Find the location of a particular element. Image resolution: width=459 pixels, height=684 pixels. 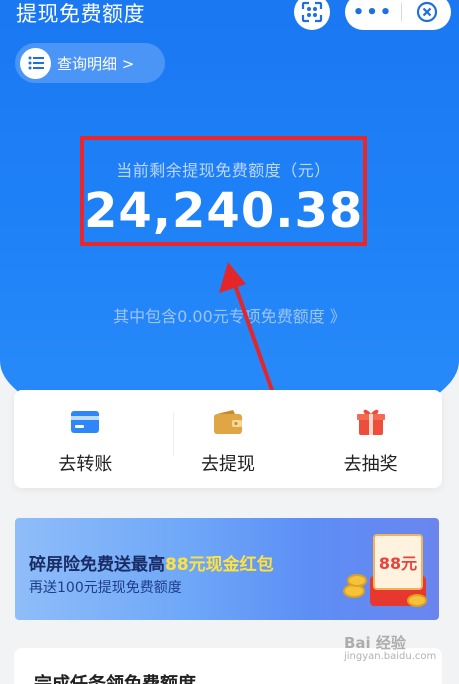

balance-amount: 24,240.38 is located at coordinates (224, 211).